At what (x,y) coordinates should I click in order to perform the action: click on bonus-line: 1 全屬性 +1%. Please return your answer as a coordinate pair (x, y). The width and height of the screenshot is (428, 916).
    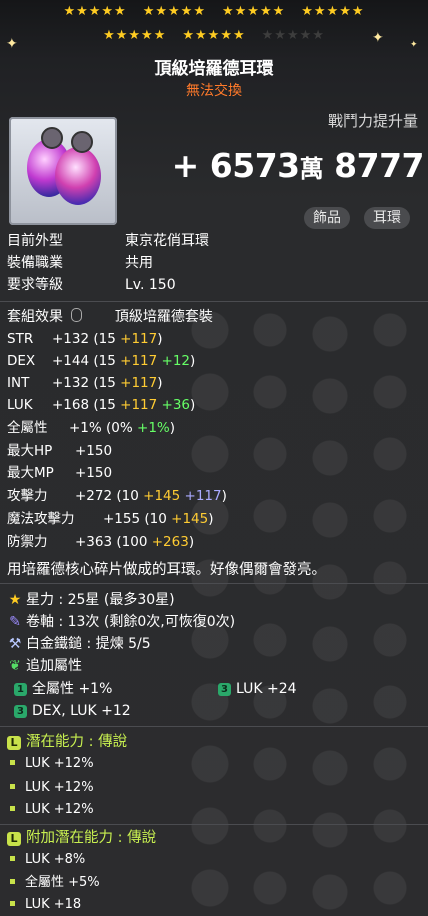
    Looking at the image, I should click on (63, 689).